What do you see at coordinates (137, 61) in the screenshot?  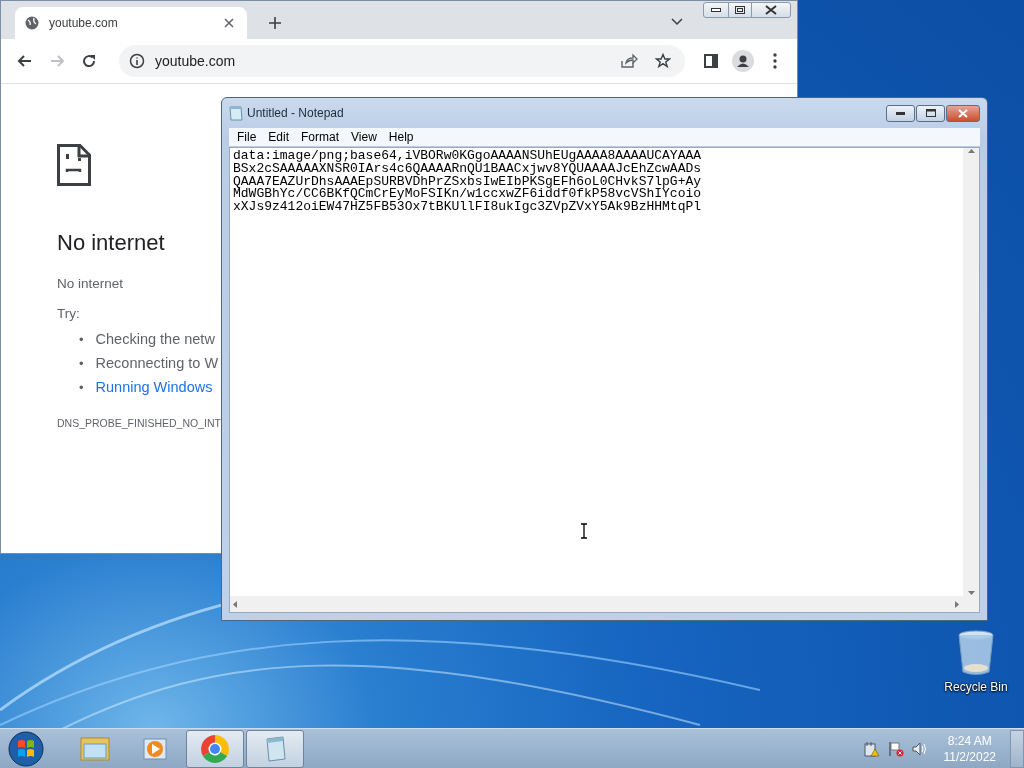 I see `info-icon` at bounding box center [137, 61].